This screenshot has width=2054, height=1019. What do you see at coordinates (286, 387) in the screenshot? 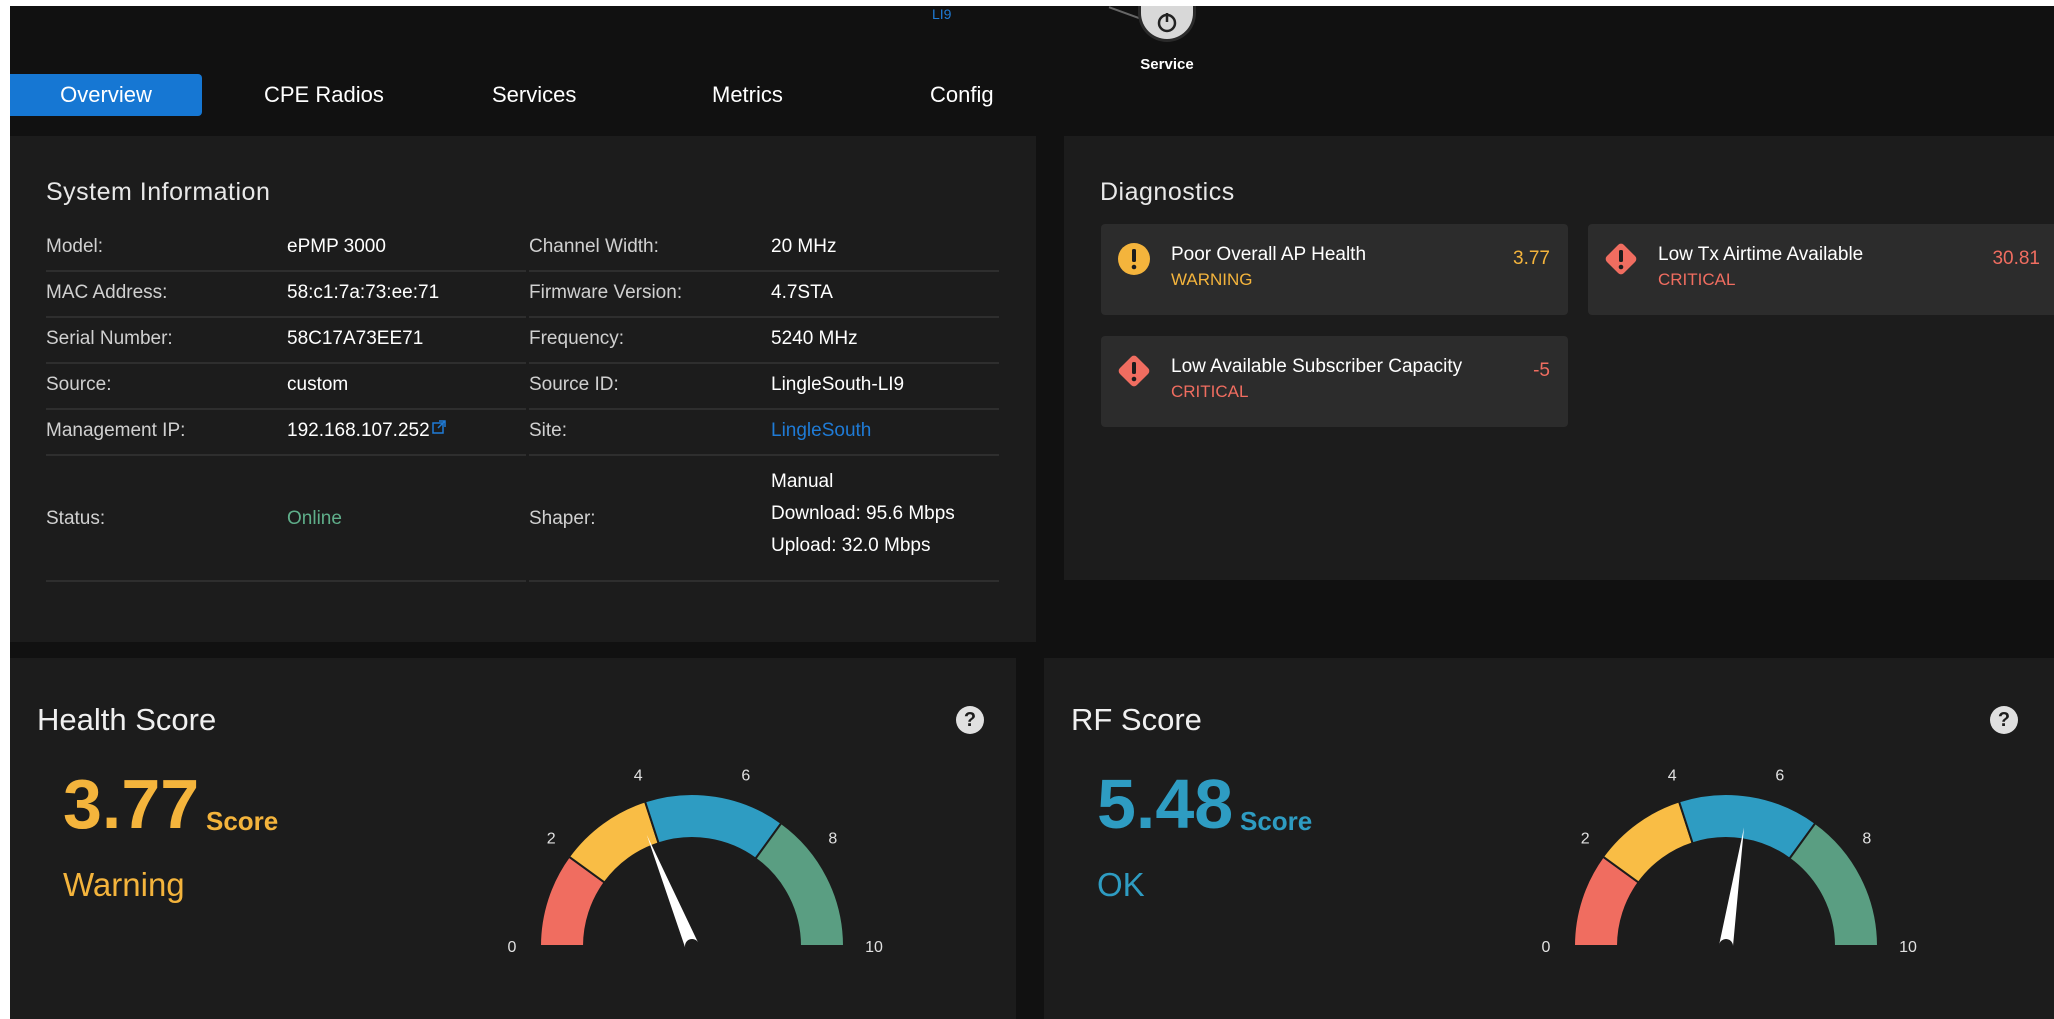
I see `info-row-source: Source: custom` at bounding box center [286, 387].